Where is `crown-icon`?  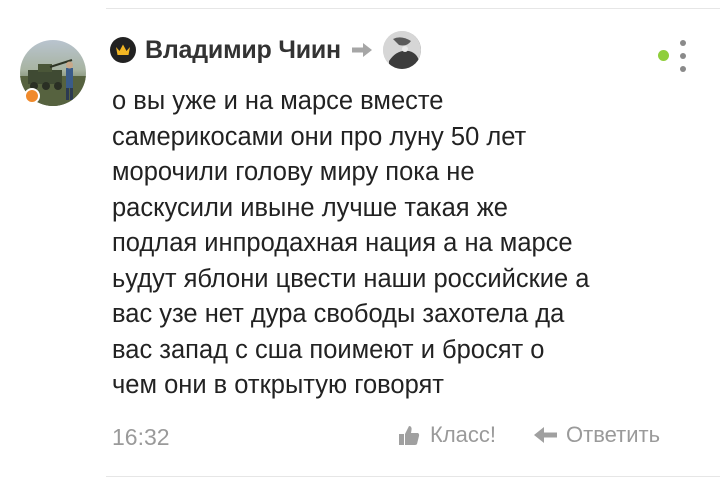 crown-icon is located at coordinates (123, 50).